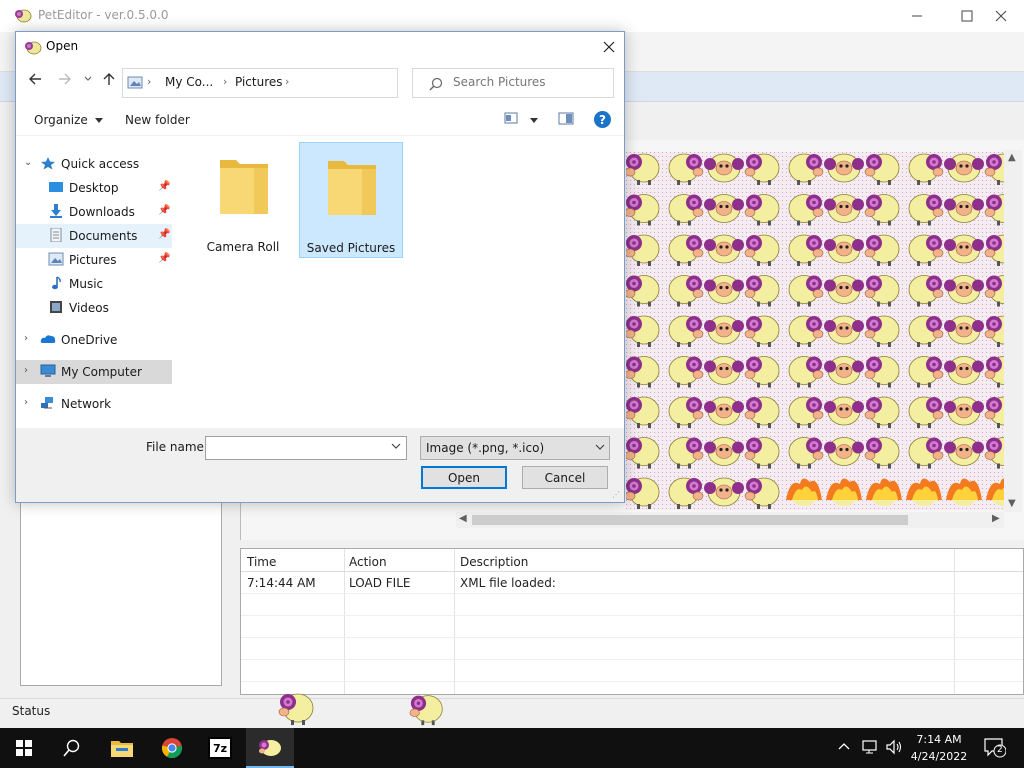 This screenshot has height=768, width=1024. I want to click on sheep-icon, so click(270, 748).